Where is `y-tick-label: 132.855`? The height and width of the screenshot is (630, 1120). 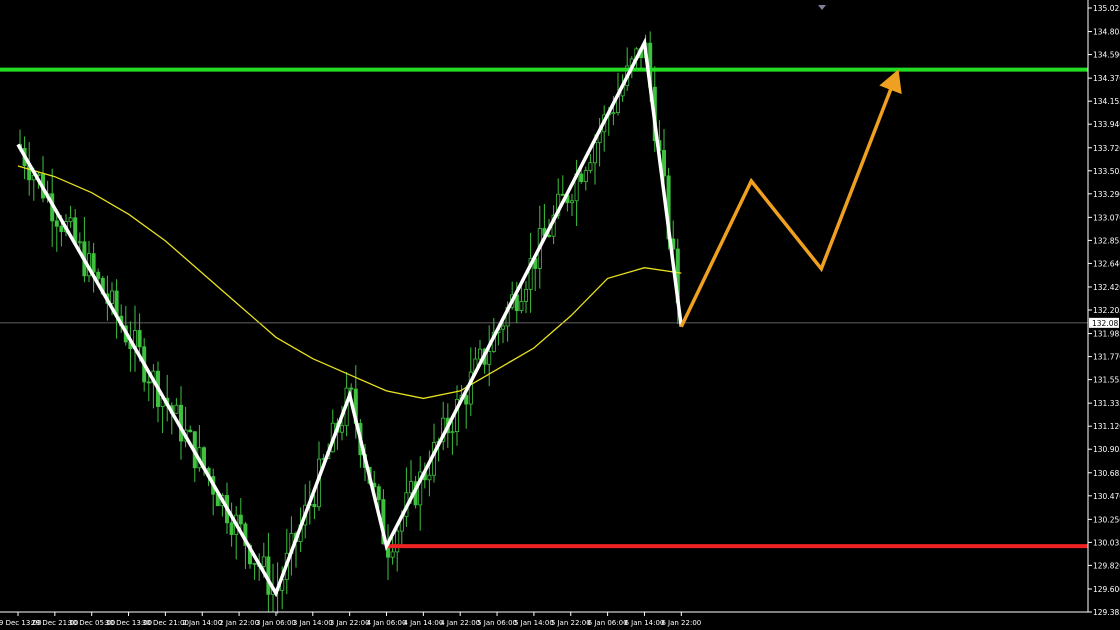 y-tick-label: 132.855 is located at coordinates (1106, 240).